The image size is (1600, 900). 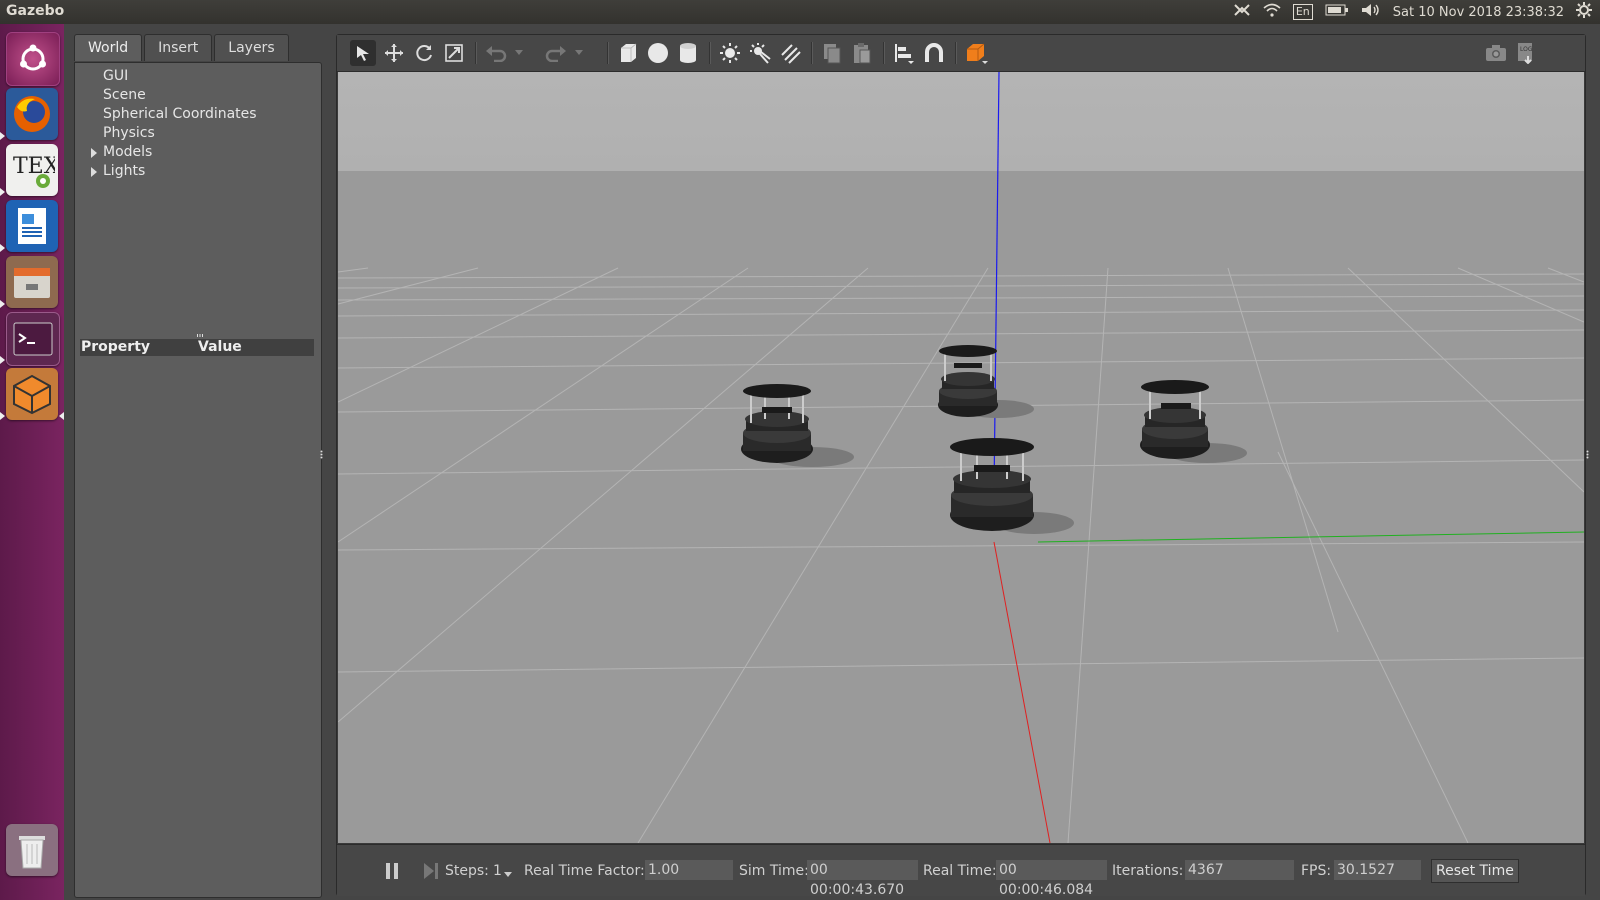 I want to click on iterations-label: Iterations:, so click(x=1148, y=871).